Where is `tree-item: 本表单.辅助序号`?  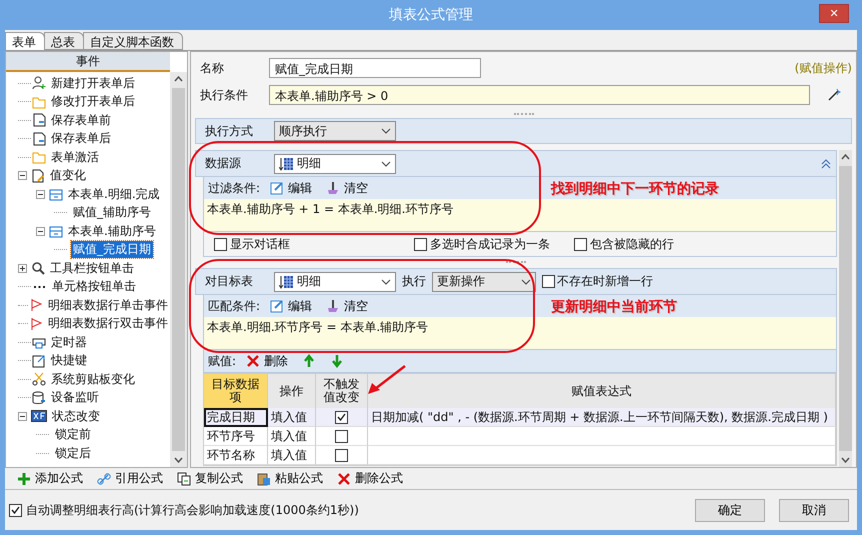
tree-item: 本表单.辅助序号 is located at coordinates (112, 231).